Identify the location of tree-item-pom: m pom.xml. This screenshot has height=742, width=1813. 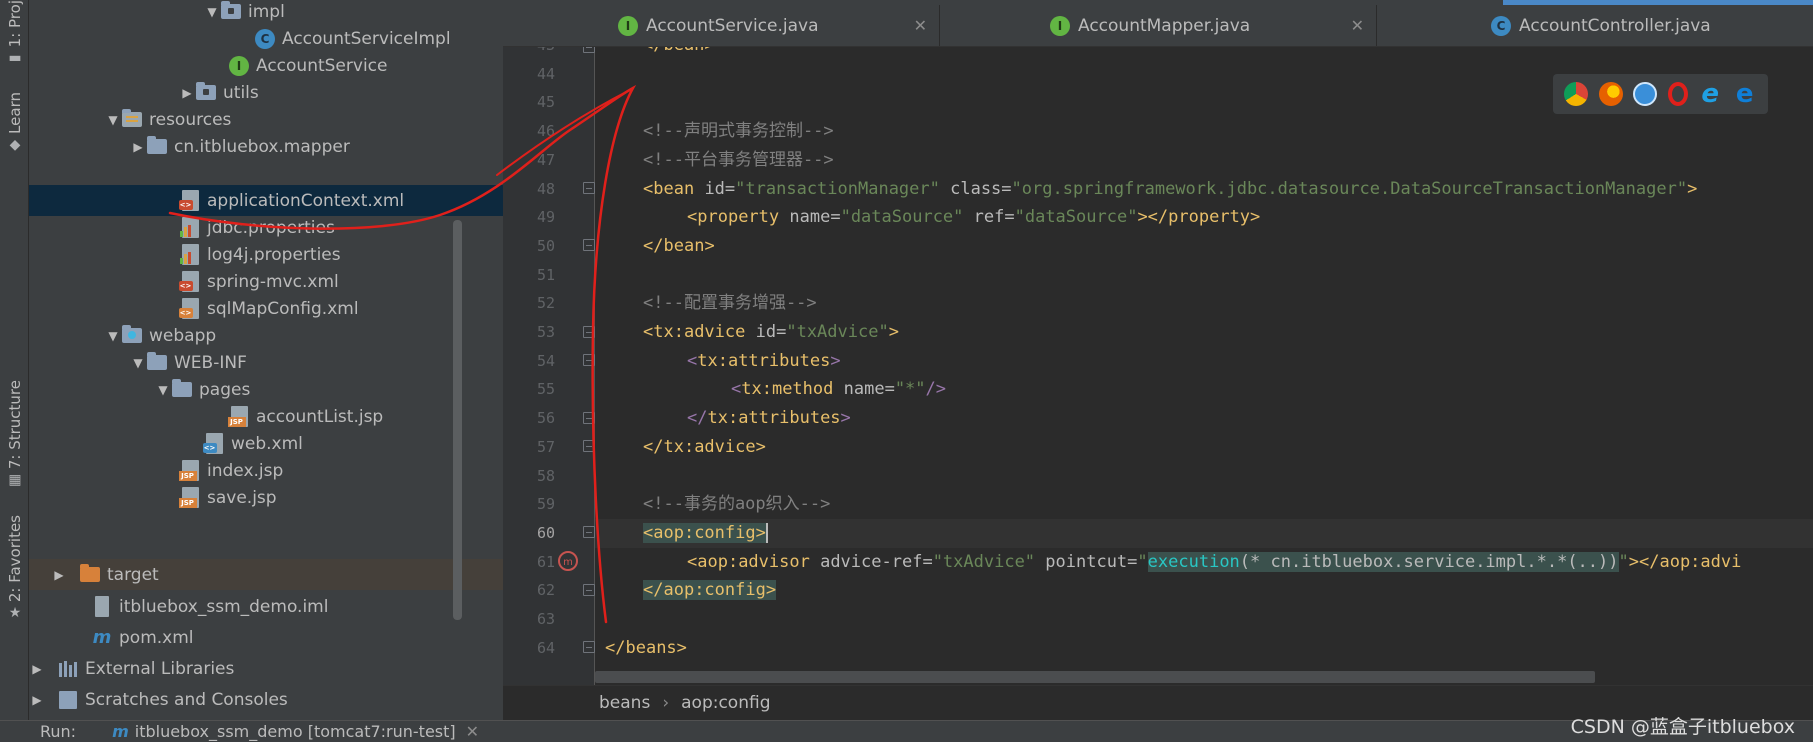
(266, 637).